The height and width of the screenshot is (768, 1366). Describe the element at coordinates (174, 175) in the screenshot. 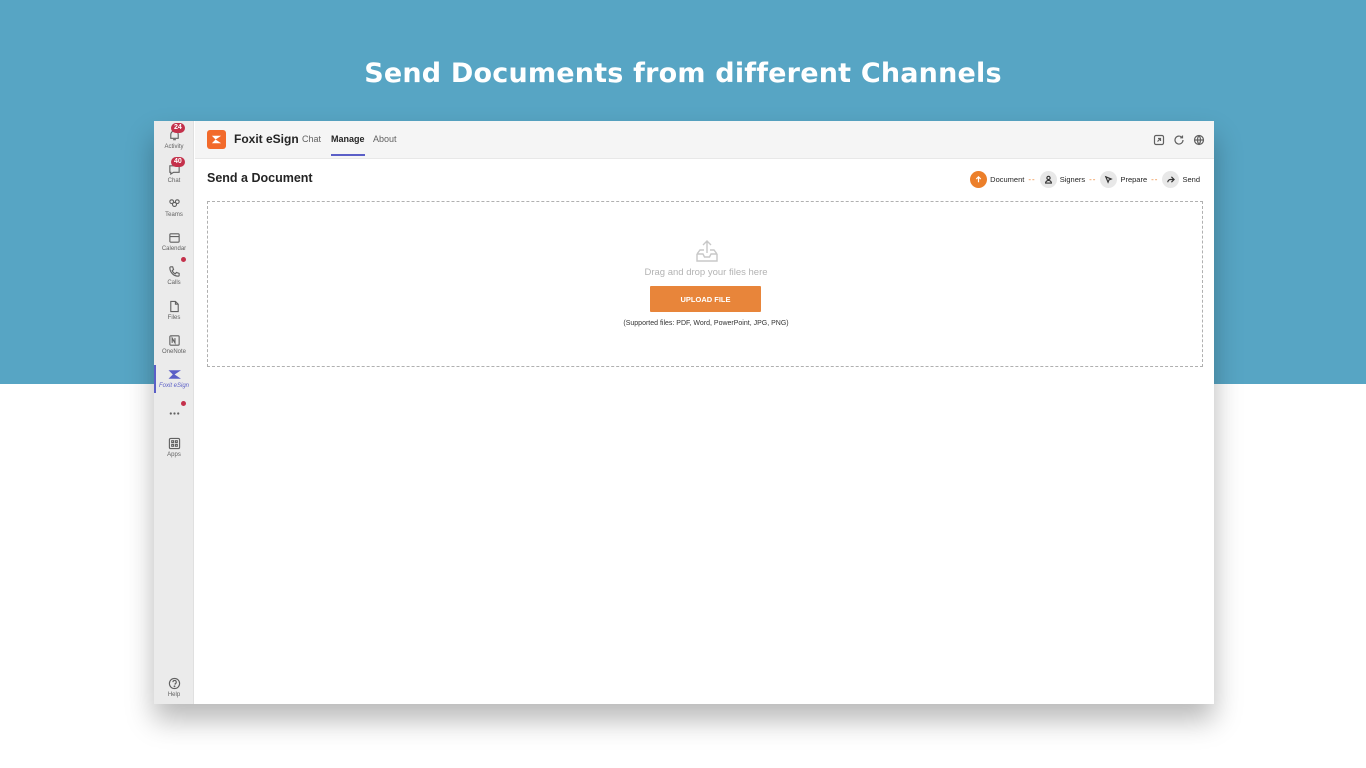

I see `rail-item-chat: 40 Chat` at that location.